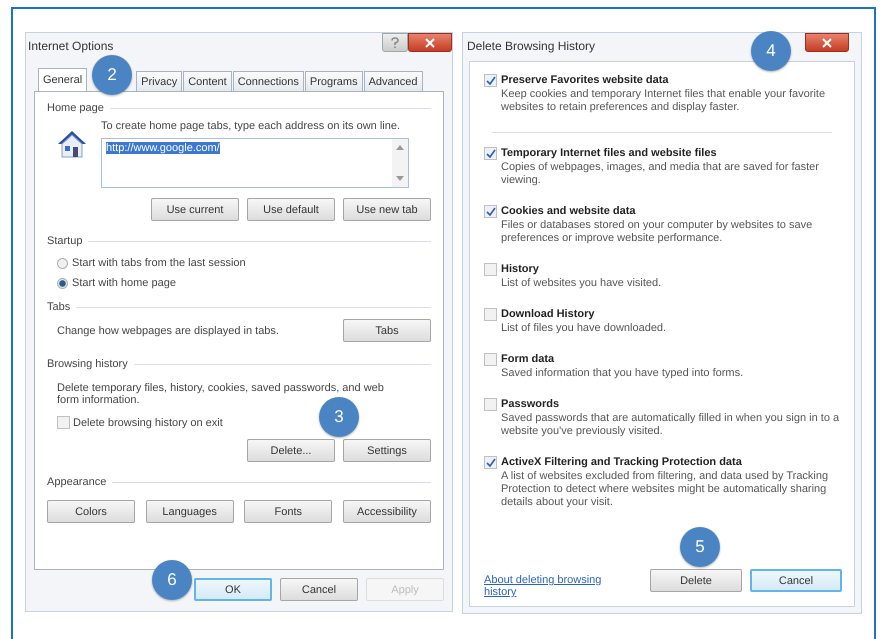  I want to click on home-page-button: Use new tab, so click(387, 209).